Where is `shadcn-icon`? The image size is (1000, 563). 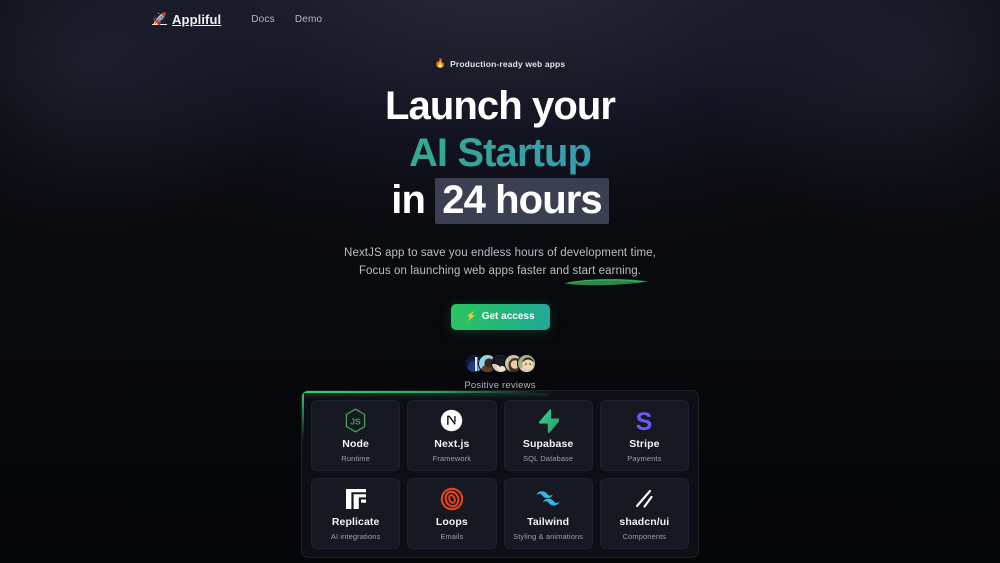 shadcn-icon is located at coordinates (644, 499).